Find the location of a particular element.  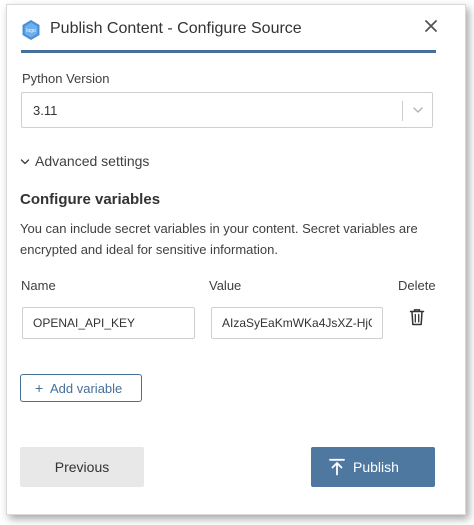

previous-button: Previous is located at coordinates (82, 467).